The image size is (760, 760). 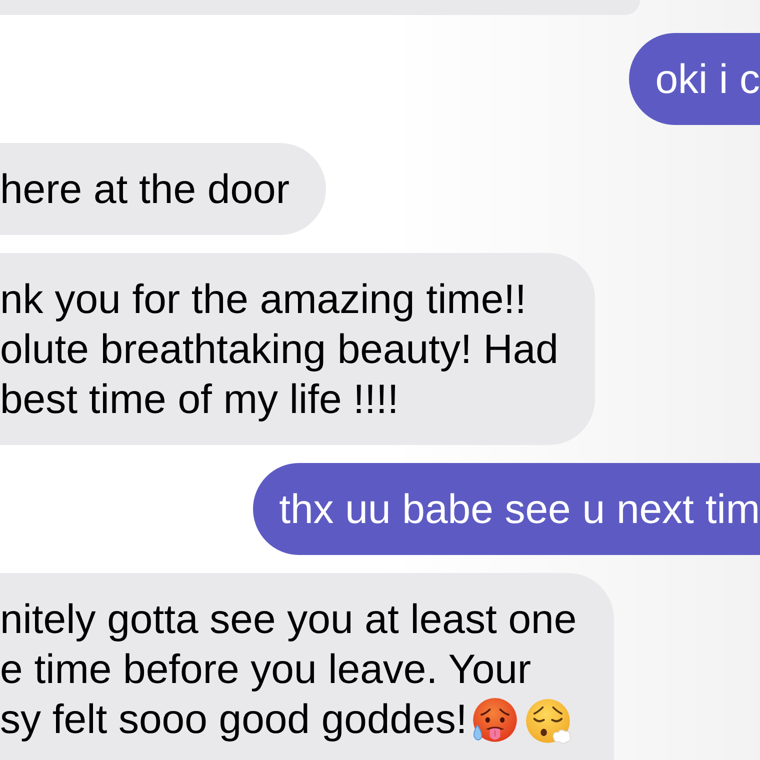 I want to click on message-text: sy felt sooo good goddes!, so click(x=234, y=719).